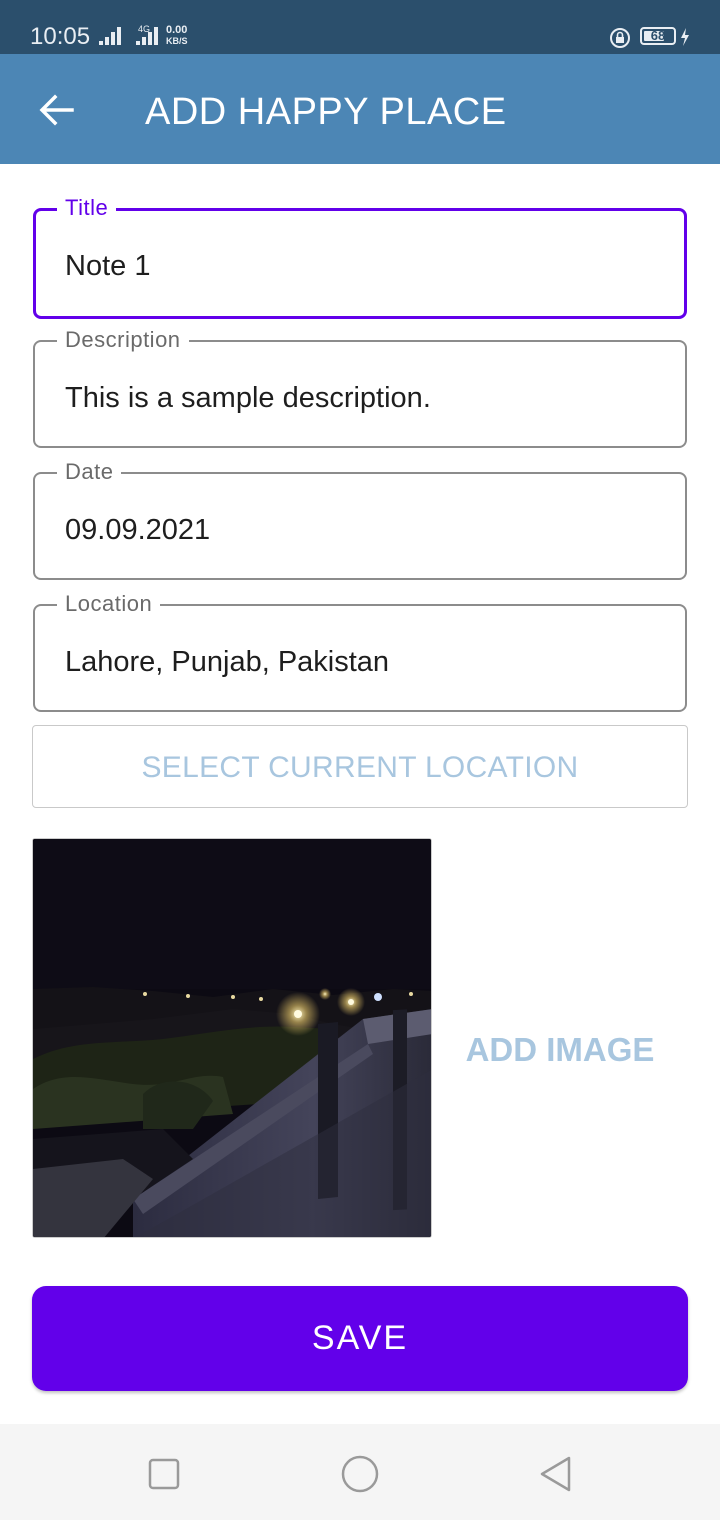 The height and width of the screenshot is (1520, 720). I want to click on location-field: Location Lahore, Punjab, Pakistan, so click(360, 651).